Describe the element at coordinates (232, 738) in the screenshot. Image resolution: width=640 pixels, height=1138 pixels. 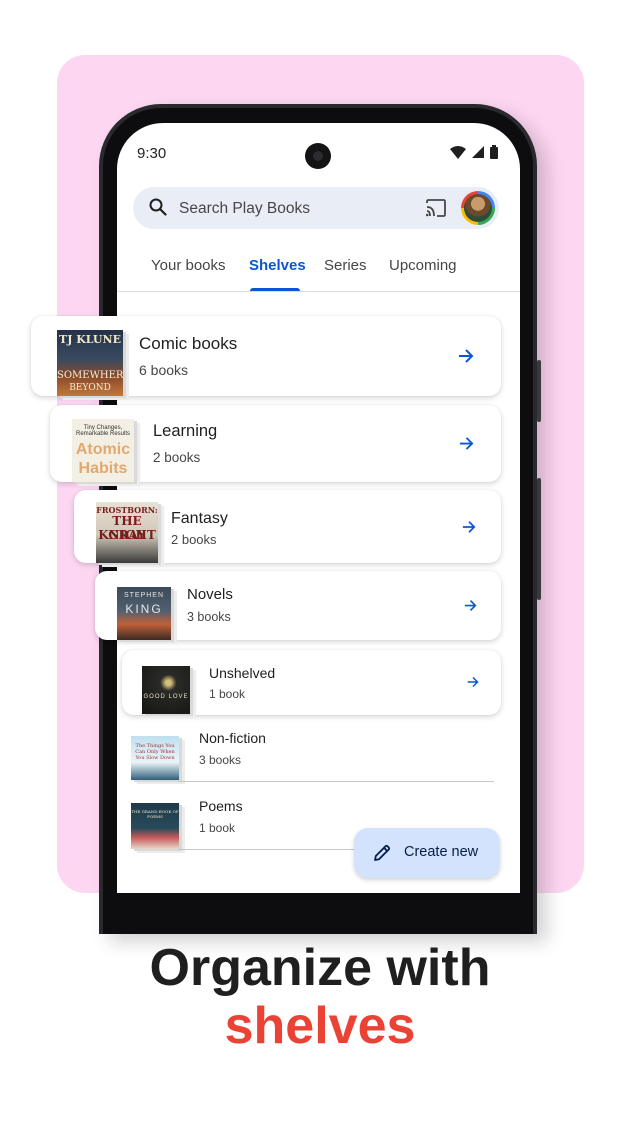
I see `shelf-title: Non-fiction` at that location.